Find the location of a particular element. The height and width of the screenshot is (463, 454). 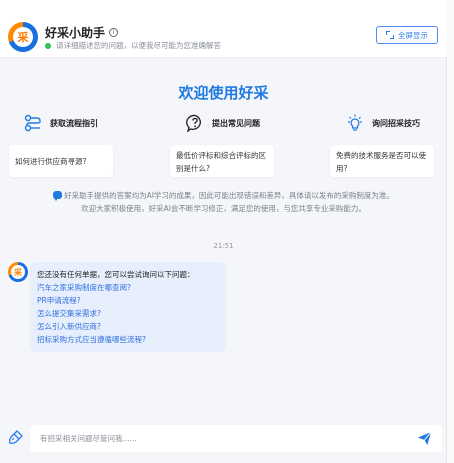

suggested-question-link: 招标采购方式应当遵循哪些流程? is located at coordinates (128, 339).